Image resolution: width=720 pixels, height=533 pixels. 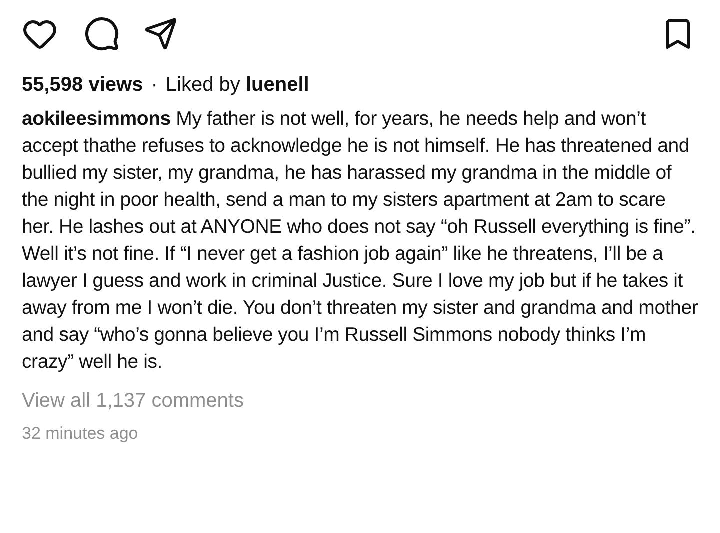 What do you see at coordinates (83, 85) in the screenshot?
I see `view-count: 55,598 views` at bounding box center [83, 85].